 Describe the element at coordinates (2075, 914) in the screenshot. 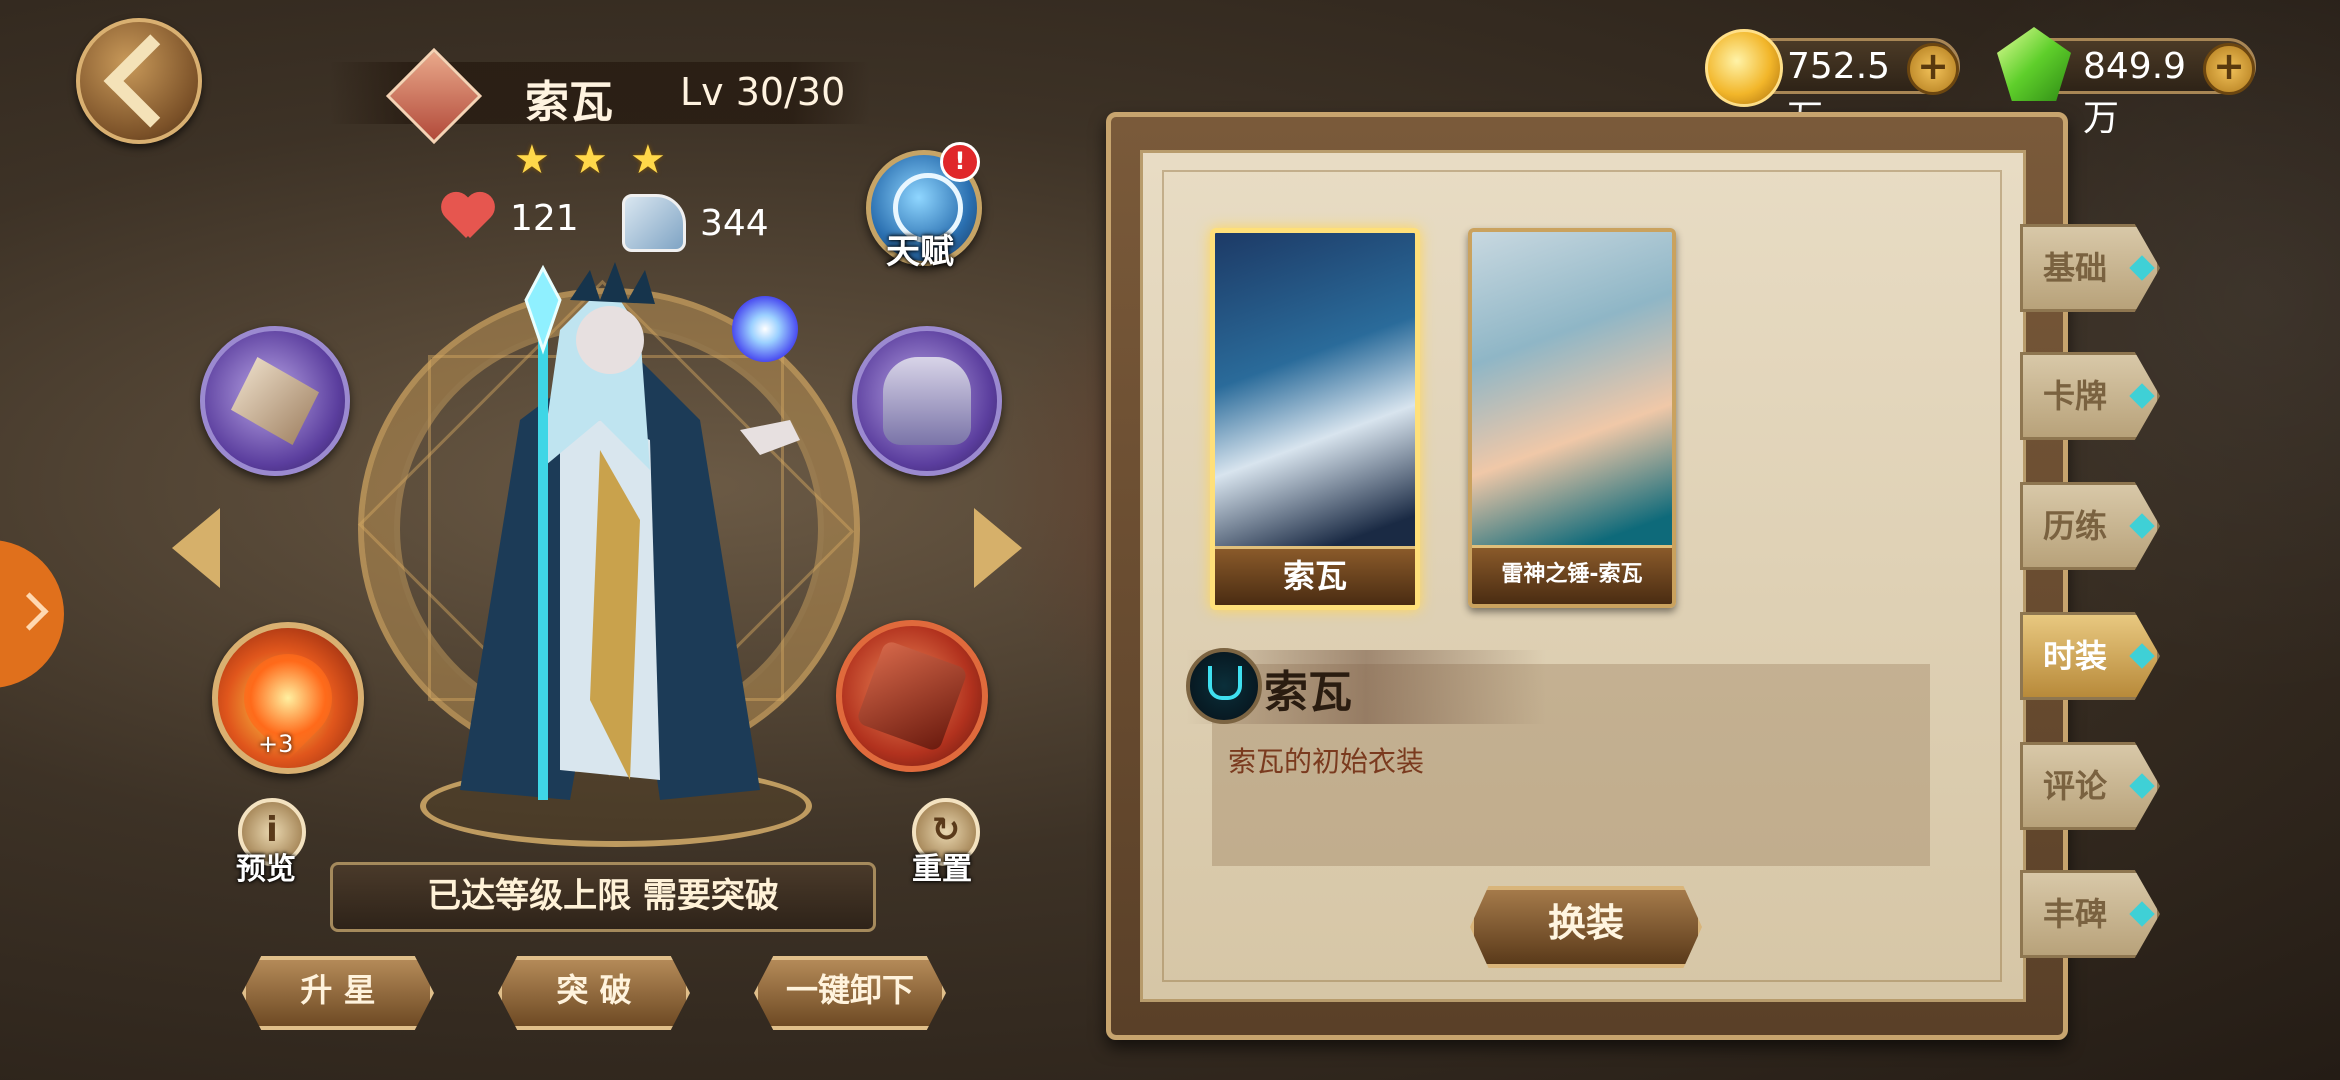

I see `tab-label: 丰碑` at that location.